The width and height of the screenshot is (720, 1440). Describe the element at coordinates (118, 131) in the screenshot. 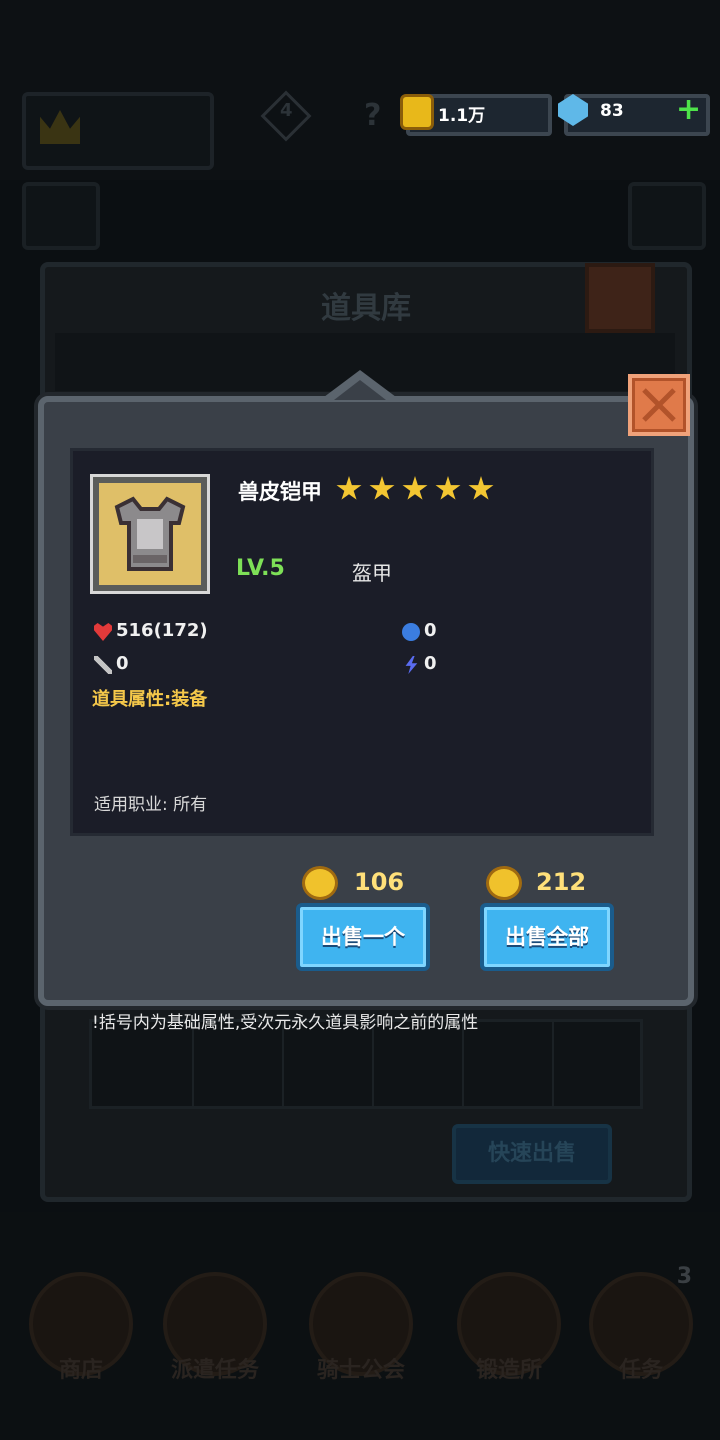

I see `rank-box` at that location.